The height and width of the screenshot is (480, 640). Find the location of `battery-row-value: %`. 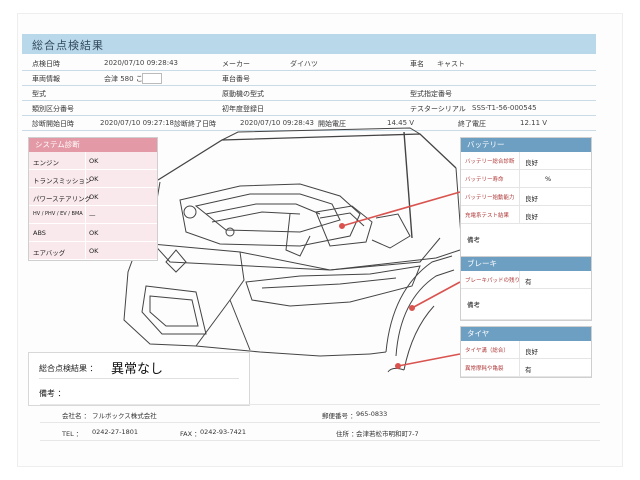

battery-row-value: % is located at coordinates (548, 179).